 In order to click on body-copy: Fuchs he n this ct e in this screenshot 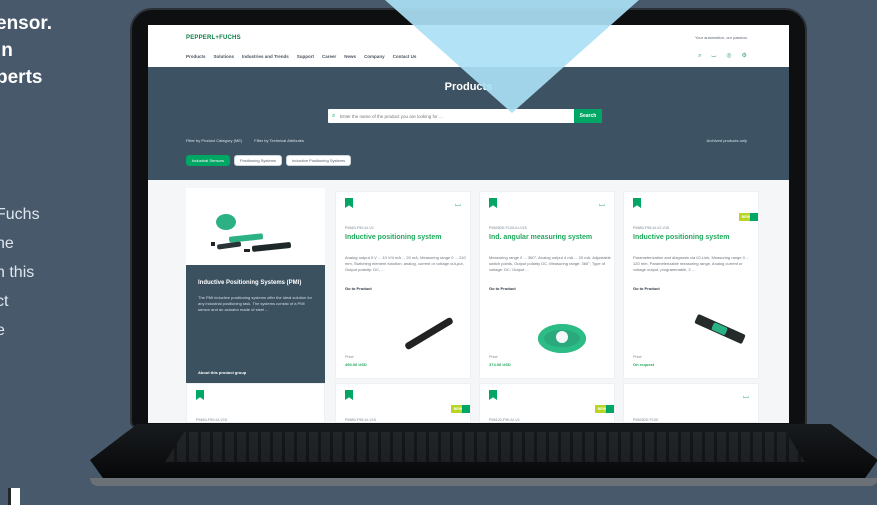, I will do `click(20, 272)`.